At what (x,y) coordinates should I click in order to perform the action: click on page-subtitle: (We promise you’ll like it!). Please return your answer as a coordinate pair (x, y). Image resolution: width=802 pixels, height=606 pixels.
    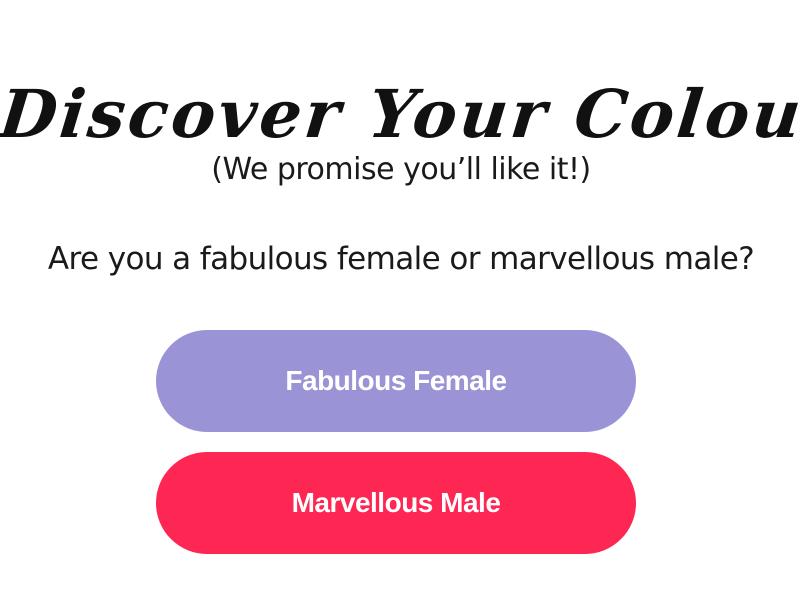
    Looking at the image, I should click on (401, 169).